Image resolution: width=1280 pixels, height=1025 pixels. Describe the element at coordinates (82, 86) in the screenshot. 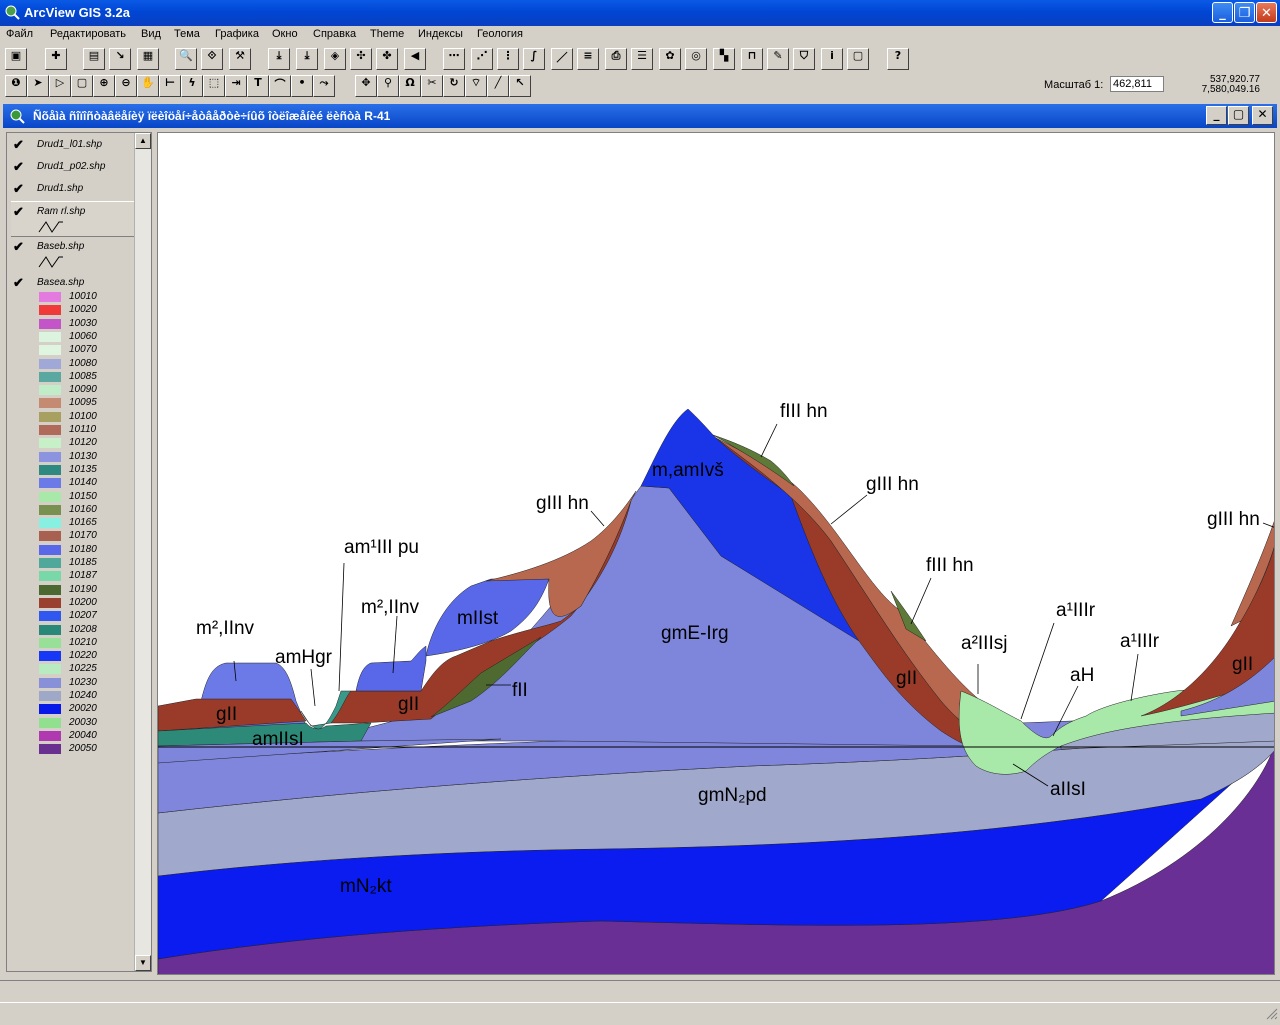

I see `select-graphic-icon: ▢` at that location.